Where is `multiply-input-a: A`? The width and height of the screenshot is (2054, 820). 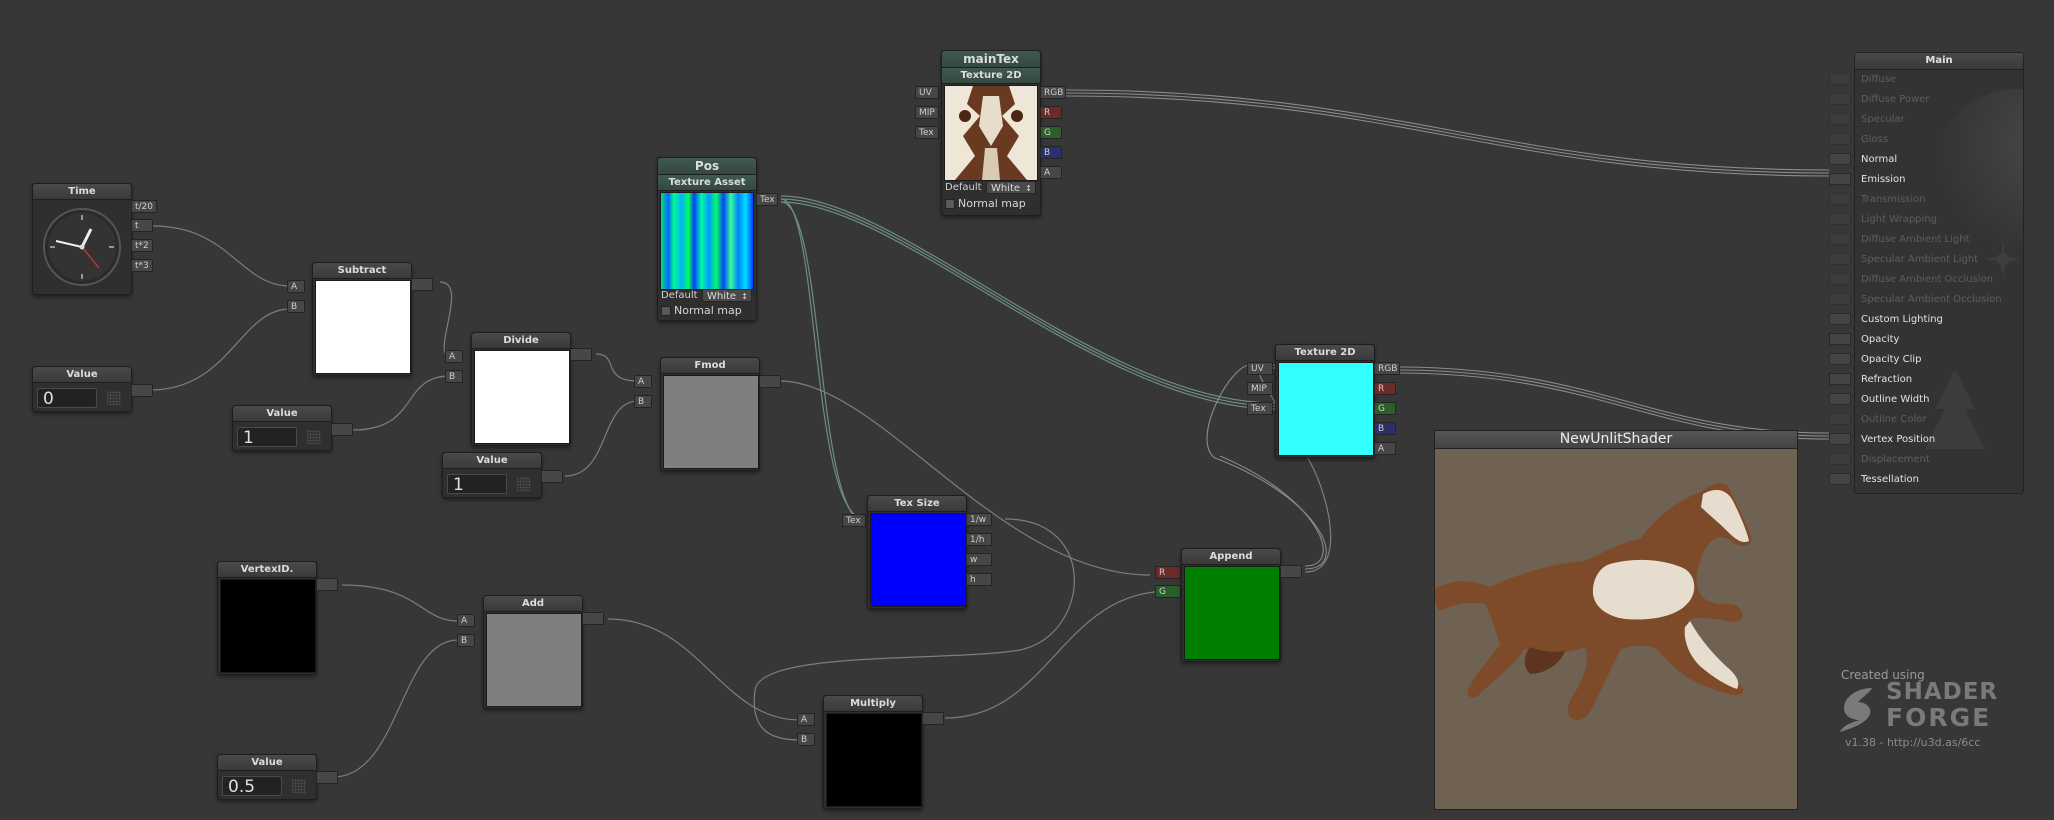 multiply-input-a: A is located at coordinates (806, 719).